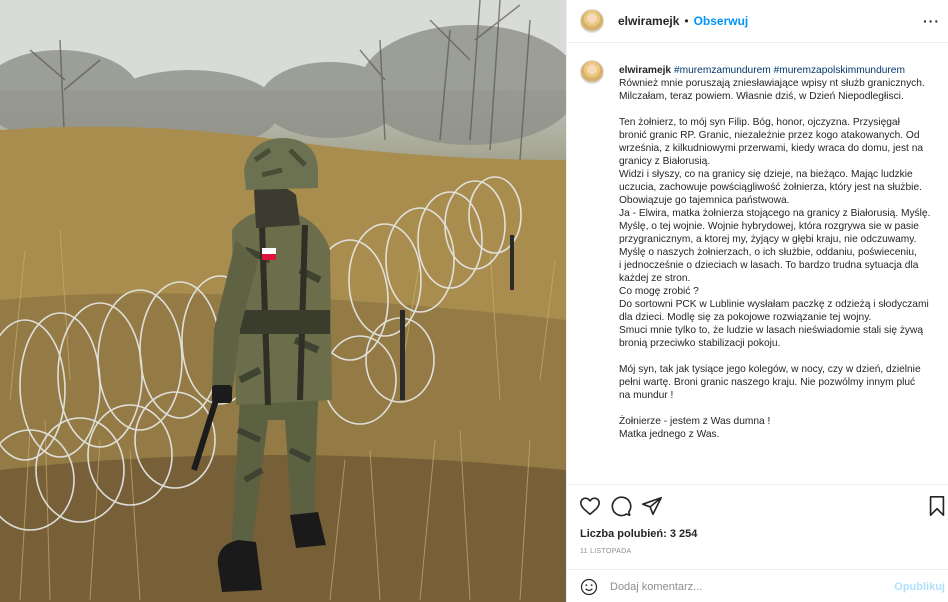 Image resolution: width=948 pixels, height=602 pixels. What do you see at coordinates (605, 551) in the screenshot?
I see `post-date: 11 LISTOPADA` at bounding box center [605, 551].